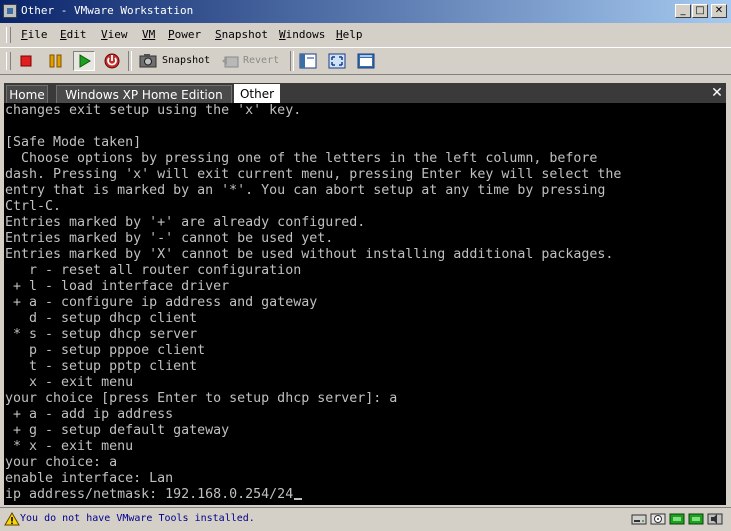 The width and height of the screenshot is (731, 531). What do you see at coordinates (61, 462) in the screenshot?
I see `console-line: your choice: a` at bounding box center [61, 462].